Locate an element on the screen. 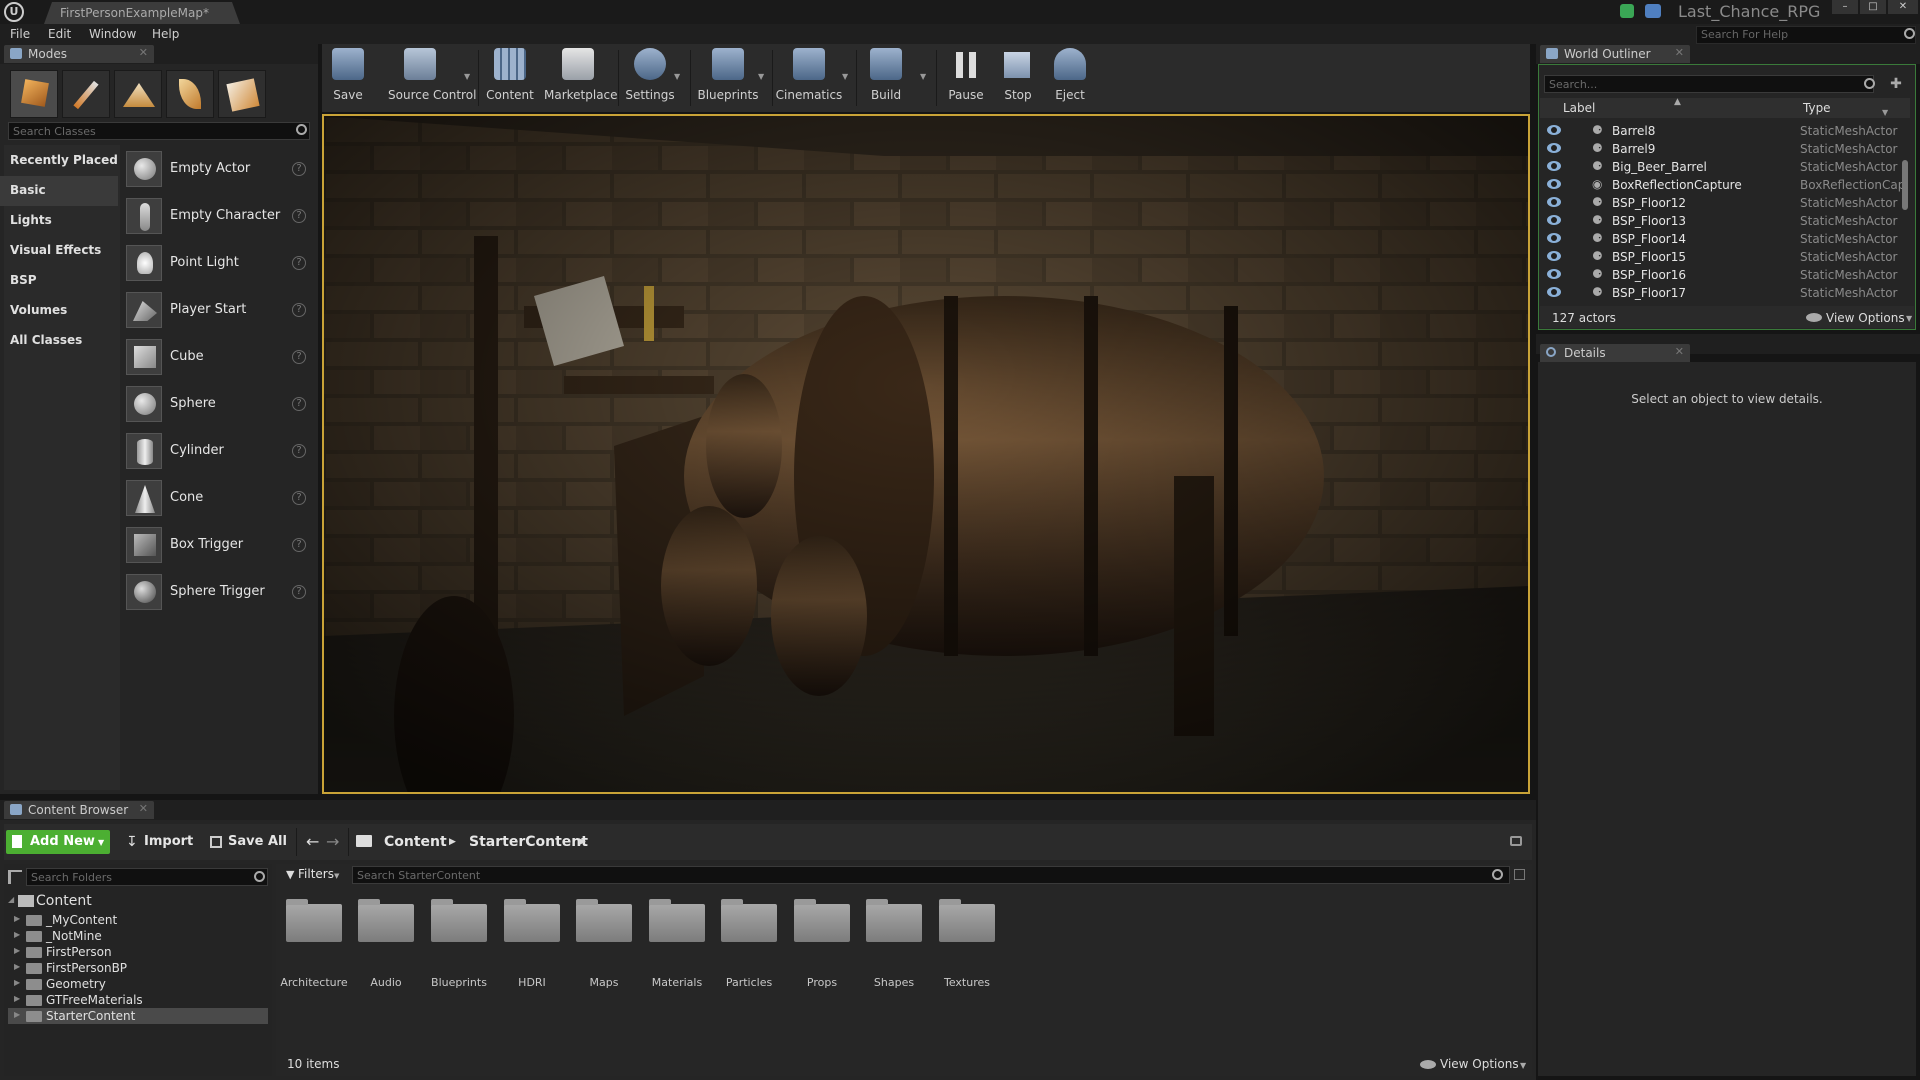 The width and height of the screenshot is (1920, 1080). folder-tile-materials: Materials is located at coordinates (677, 944).